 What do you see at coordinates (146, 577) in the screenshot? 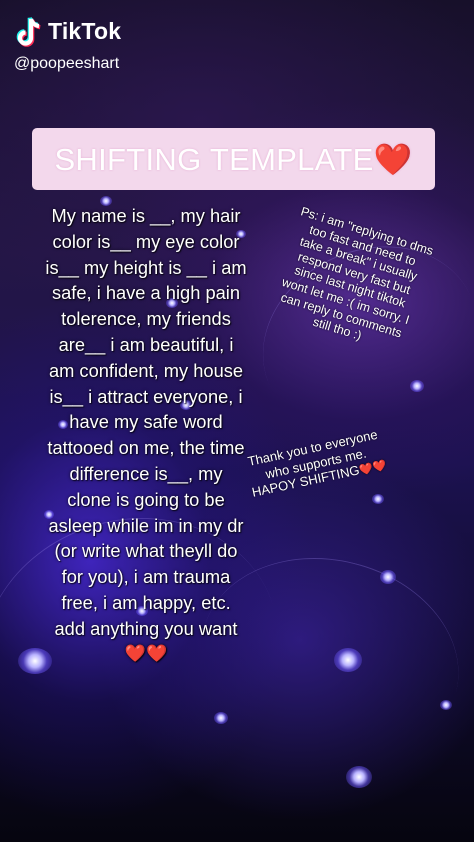
I see `template-line: for you), i am trauma` at bounding box center [146, 577].